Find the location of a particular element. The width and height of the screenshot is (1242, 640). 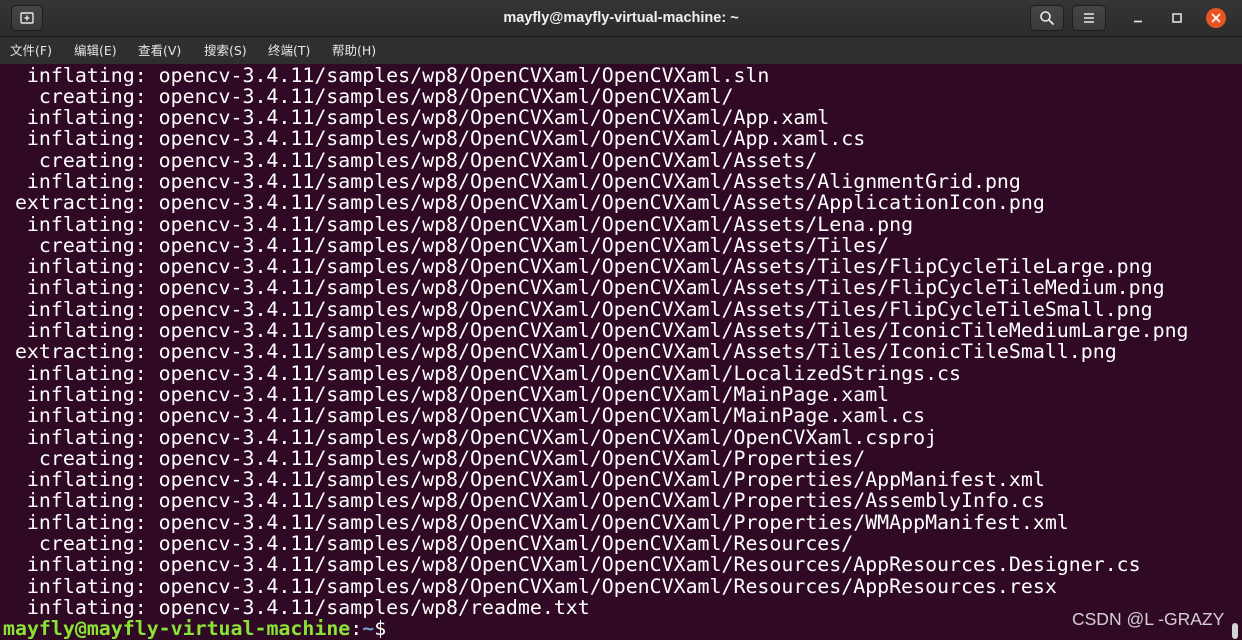

maximize-button is located at coordinates (1177, 18).